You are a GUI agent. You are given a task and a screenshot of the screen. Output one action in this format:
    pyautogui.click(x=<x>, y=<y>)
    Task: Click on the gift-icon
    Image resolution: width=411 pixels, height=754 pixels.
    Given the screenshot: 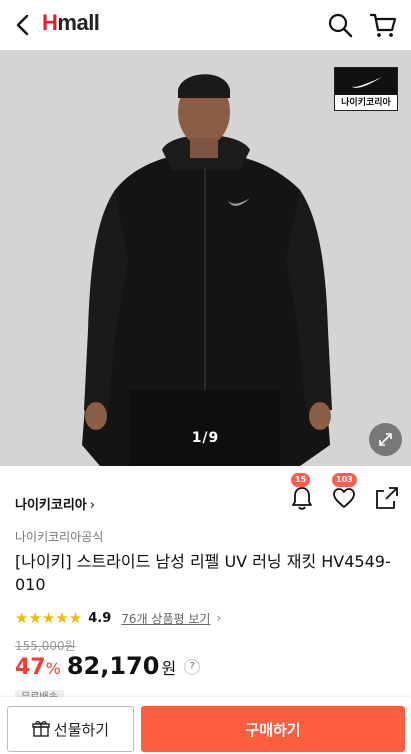 What is the action you would take?
    pyautogui.click(x=41, y=729)
    